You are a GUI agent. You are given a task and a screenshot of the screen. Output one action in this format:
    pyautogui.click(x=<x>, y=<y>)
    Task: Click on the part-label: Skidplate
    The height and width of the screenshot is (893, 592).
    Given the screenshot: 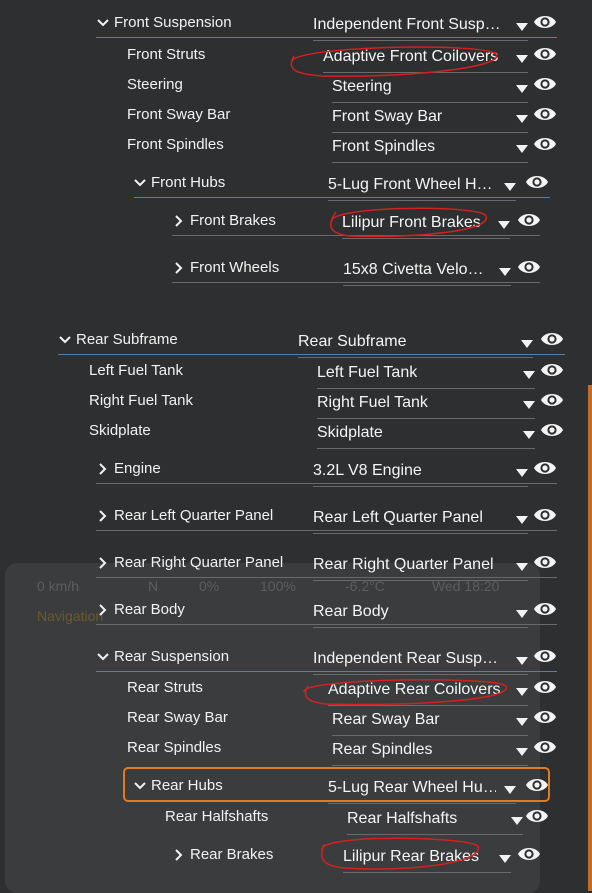 What is the action you would take?
    pyautogui.click(x=120, y=430)
    